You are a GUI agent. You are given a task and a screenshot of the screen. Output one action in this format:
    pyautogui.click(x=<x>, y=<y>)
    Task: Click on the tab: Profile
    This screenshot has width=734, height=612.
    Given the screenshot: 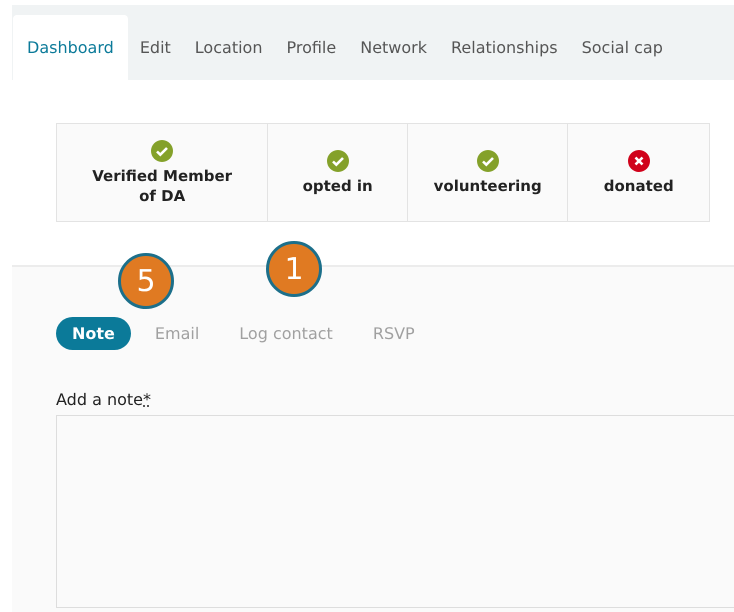 What is the action you would take?
    pyautogui.click(x=311, y=47)
    